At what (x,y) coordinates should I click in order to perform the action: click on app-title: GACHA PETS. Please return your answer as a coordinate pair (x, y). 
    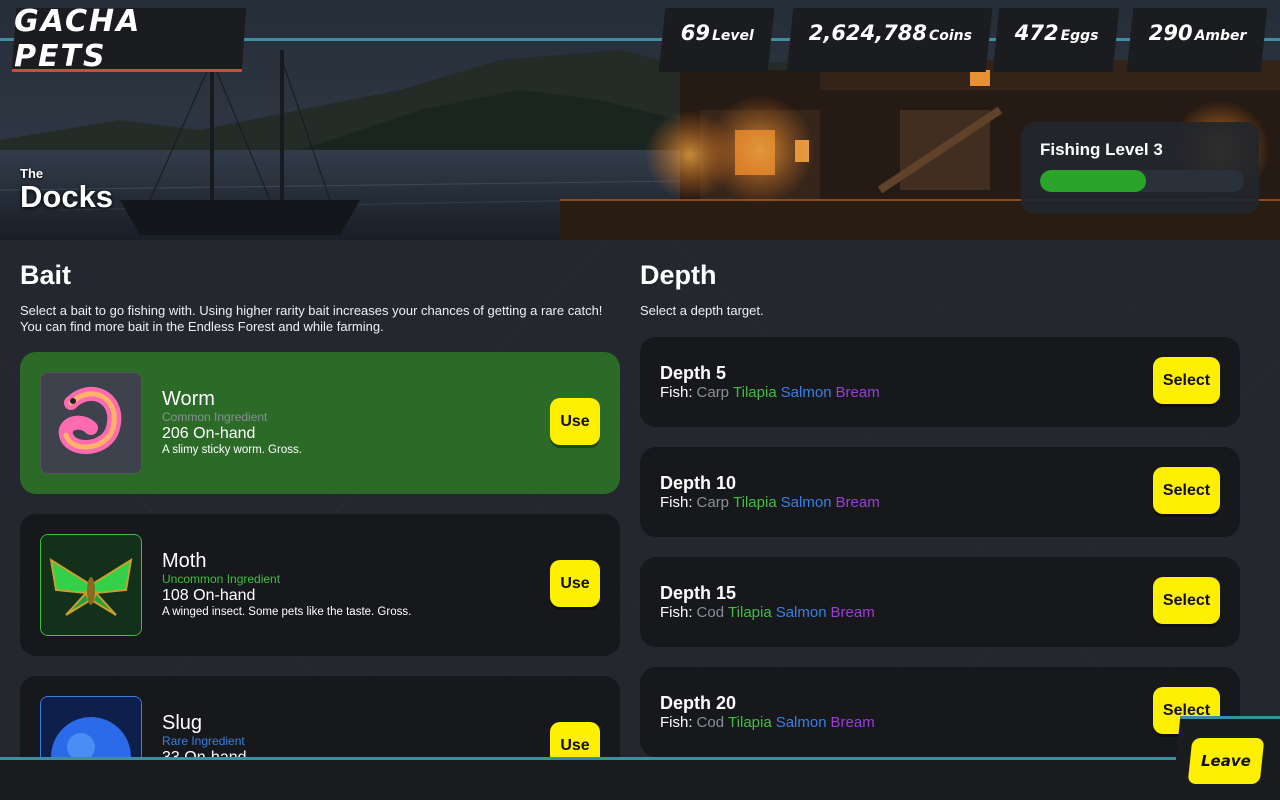
    Looking at the image, I should click on (78, 38).